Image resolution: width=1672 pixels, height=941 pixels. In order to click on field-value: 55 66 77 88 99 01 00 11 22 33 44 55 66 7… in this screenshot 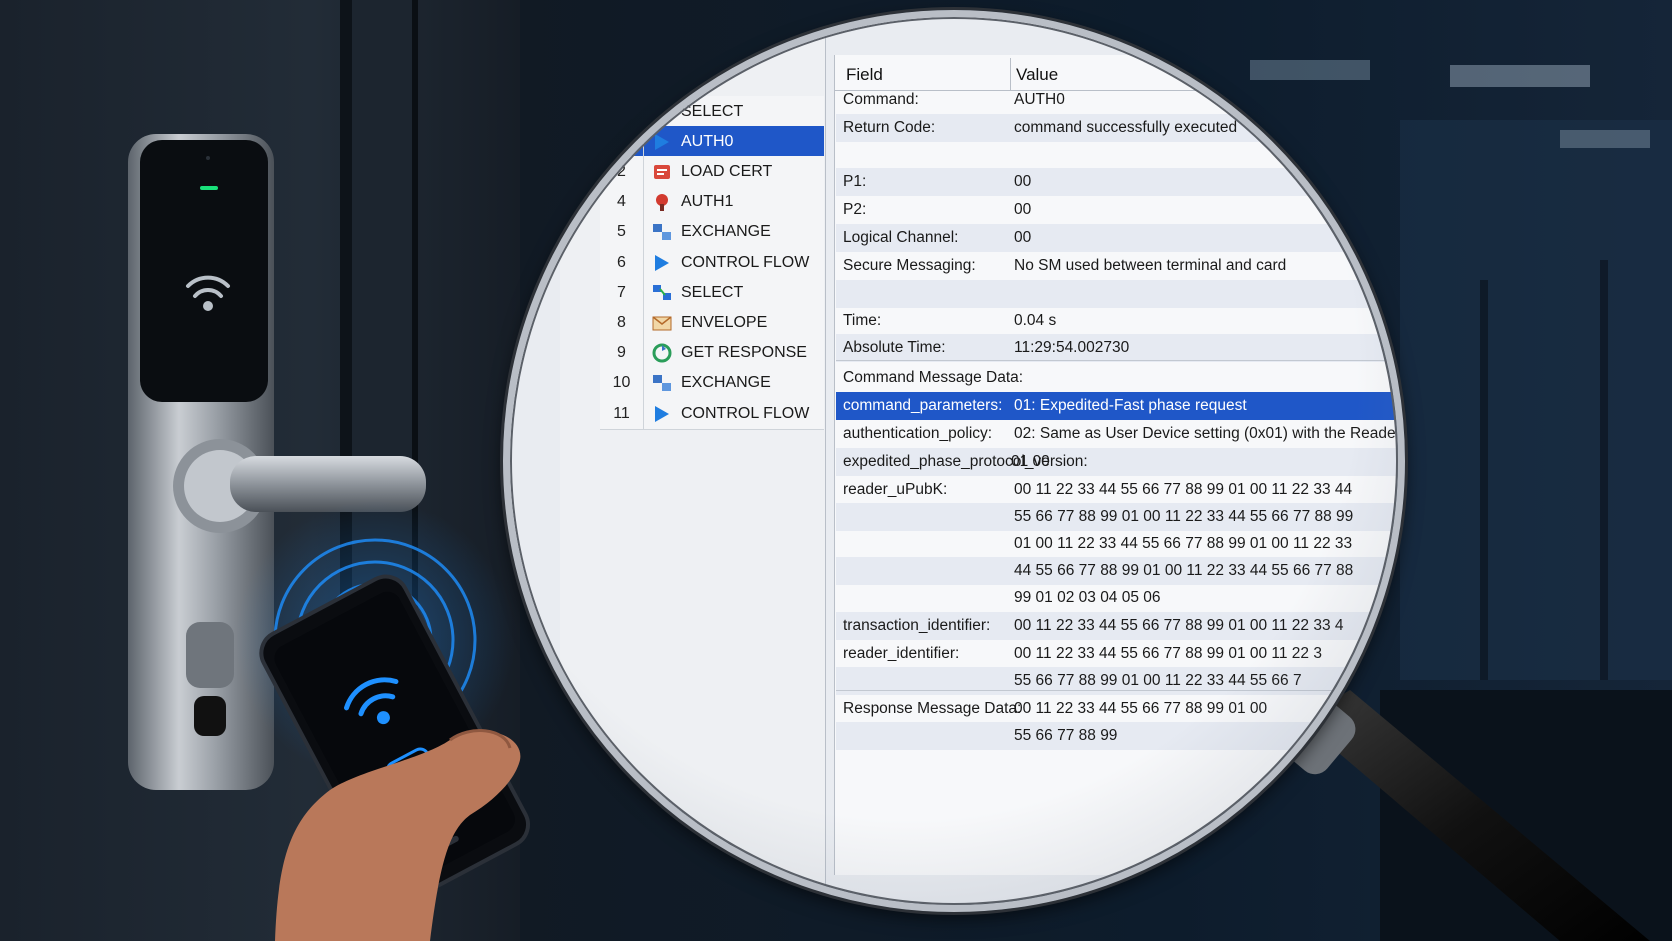, I will do `click(1184, 516)`.